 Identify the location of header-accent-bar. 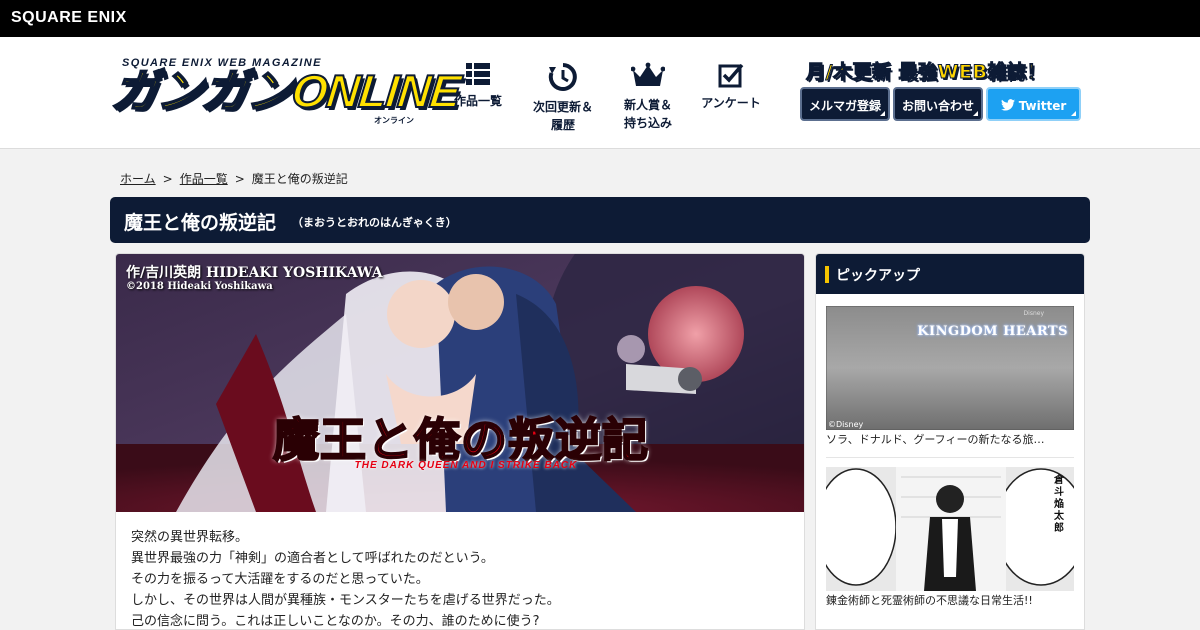
(827, 274).